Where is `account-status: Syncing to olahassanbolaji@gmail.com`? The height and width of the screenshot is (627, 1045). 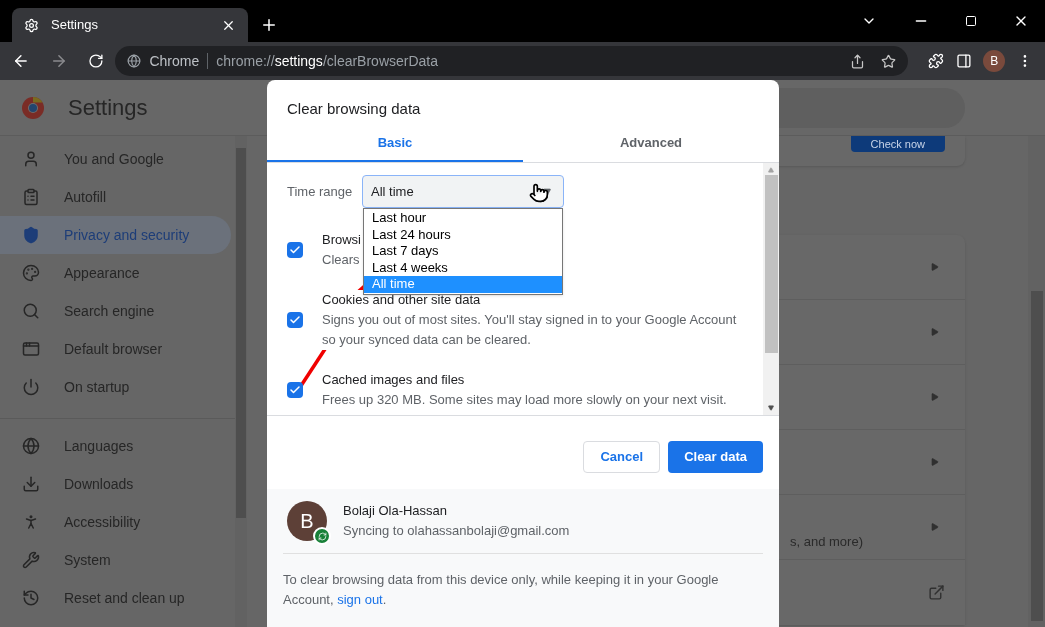
account-status: Syncing to olahassanbolaji@gmail.com is located at coordinates (456, 531).